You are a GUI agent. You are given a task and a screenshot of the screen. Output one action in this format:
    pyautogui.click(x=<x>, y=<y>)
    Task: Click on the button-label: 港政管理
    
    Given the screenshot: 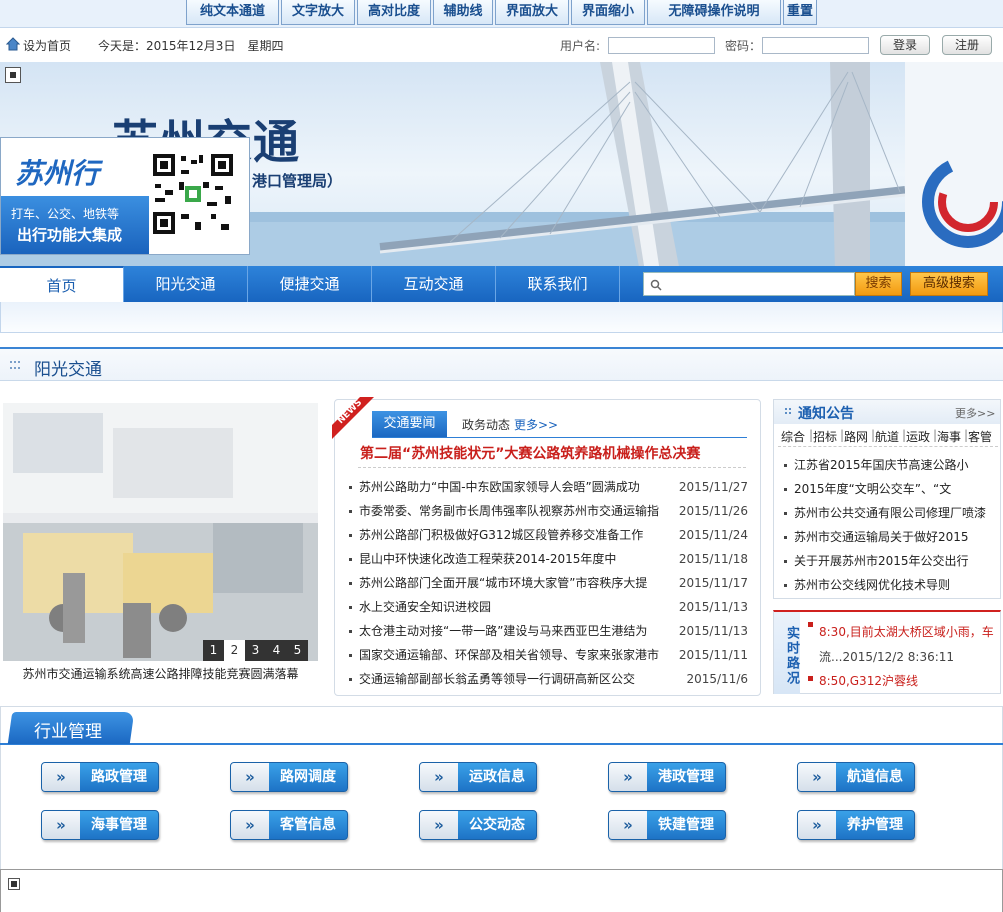 What is the action you would take?
    pyautogui.click(x=686, y=777)
    